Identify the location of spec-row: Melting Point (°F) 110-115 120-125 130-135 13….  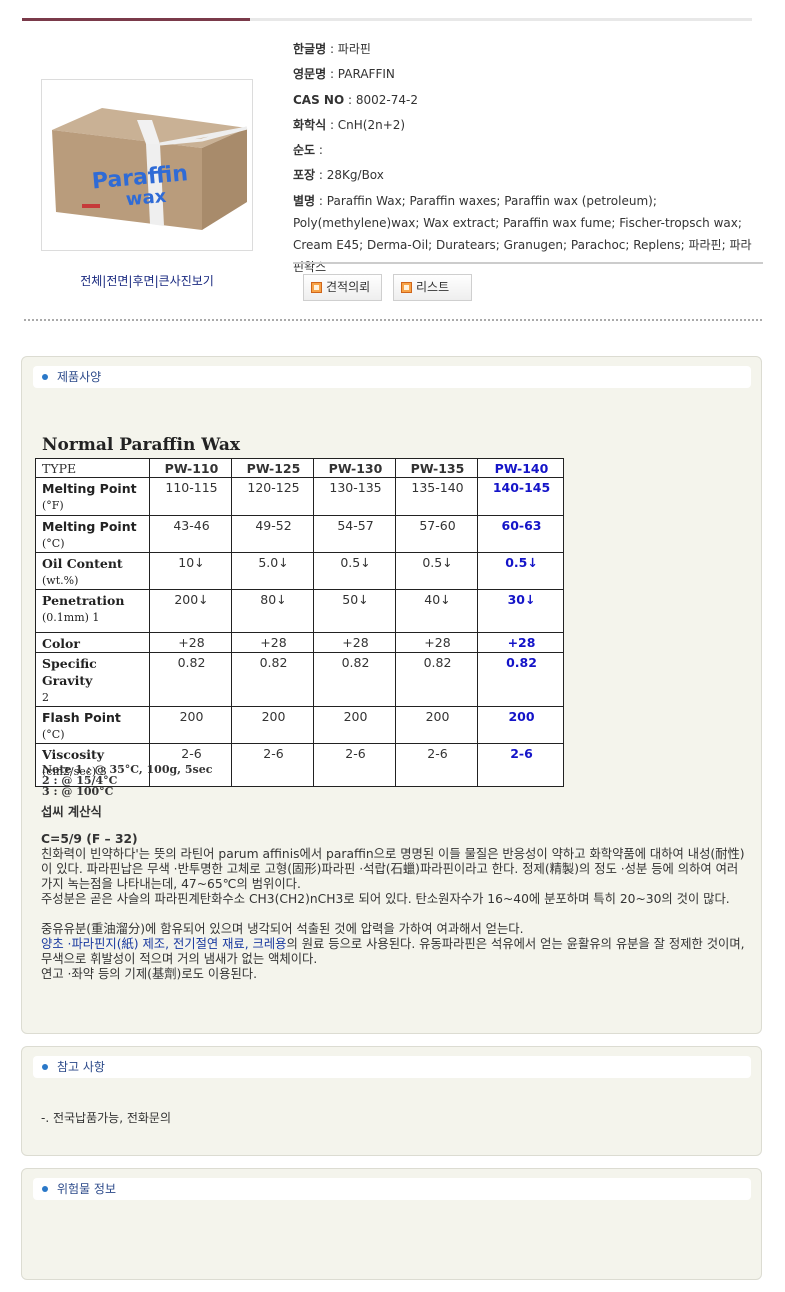
(299, 496).